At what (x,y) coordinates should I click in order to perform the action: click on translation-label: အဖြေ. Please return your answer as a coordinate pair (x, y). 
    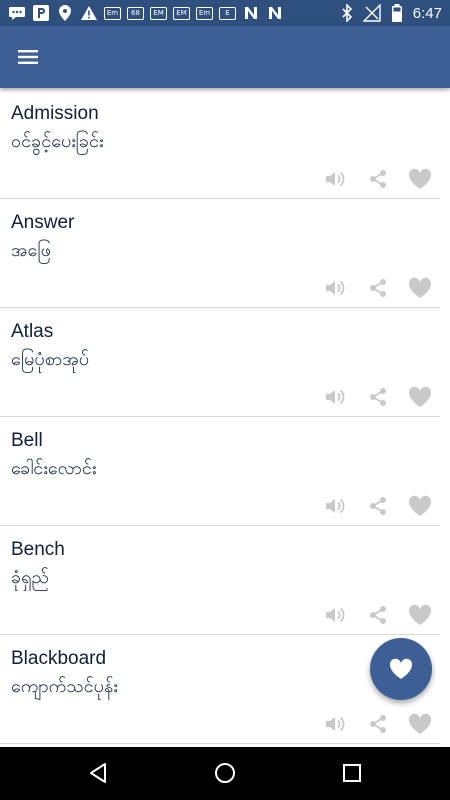
    Looking at the image, I should click on (31, 250).